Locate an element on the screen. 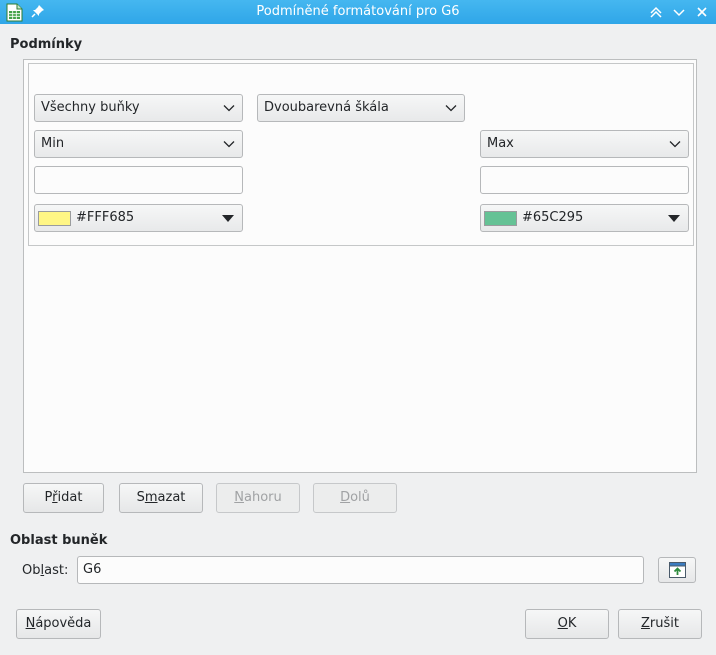  delete-label-mnemonic: m is located at coordinates (151, 497).